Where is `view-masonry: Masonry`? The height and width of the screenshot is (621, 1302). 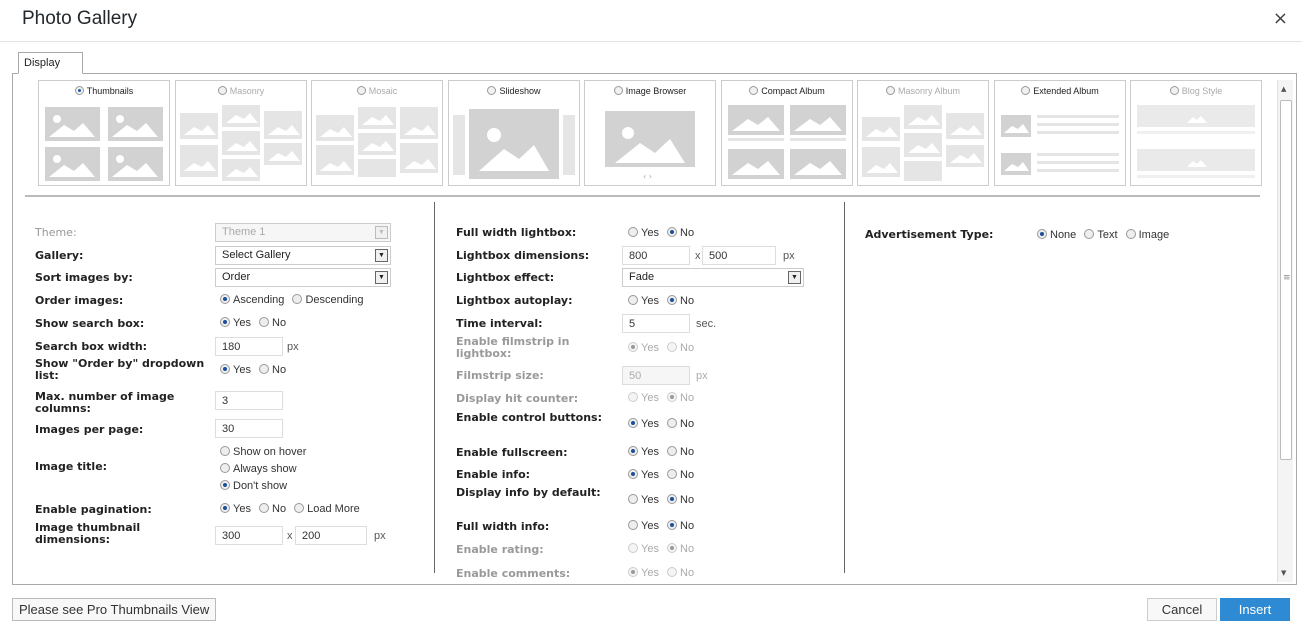
view-masonry: Masonry is located at coordinates (241, 133).